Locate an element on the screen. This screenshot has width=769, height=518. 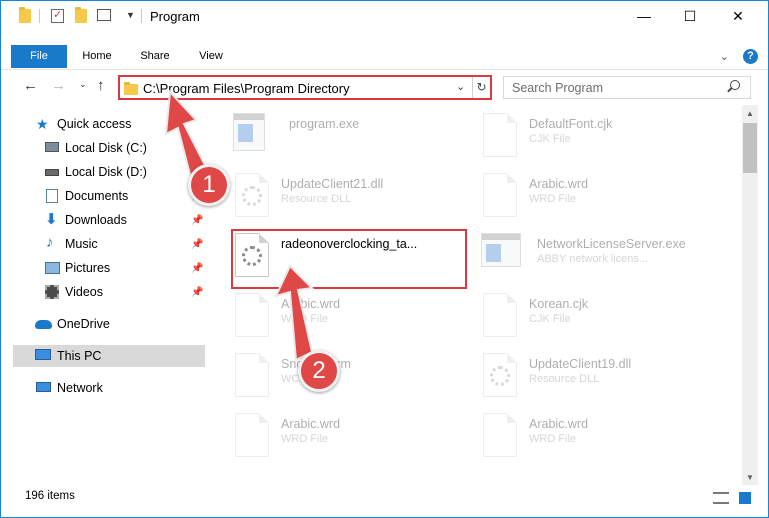
sidebar-item-label: OneDrive is located at coordinates (83, 324).